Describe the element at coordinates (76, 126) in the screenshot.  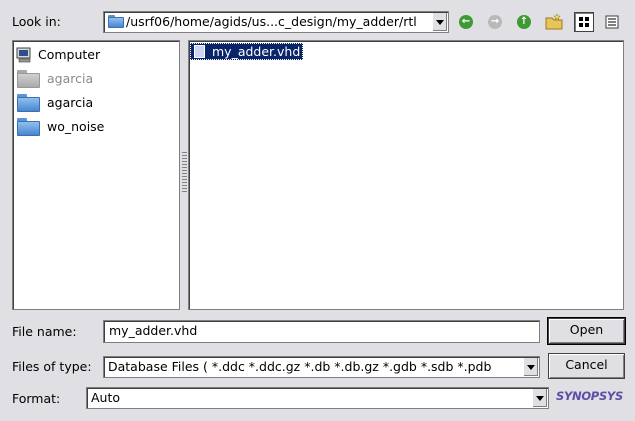
I see `sidebar-item-label: wo_noise` at that location.